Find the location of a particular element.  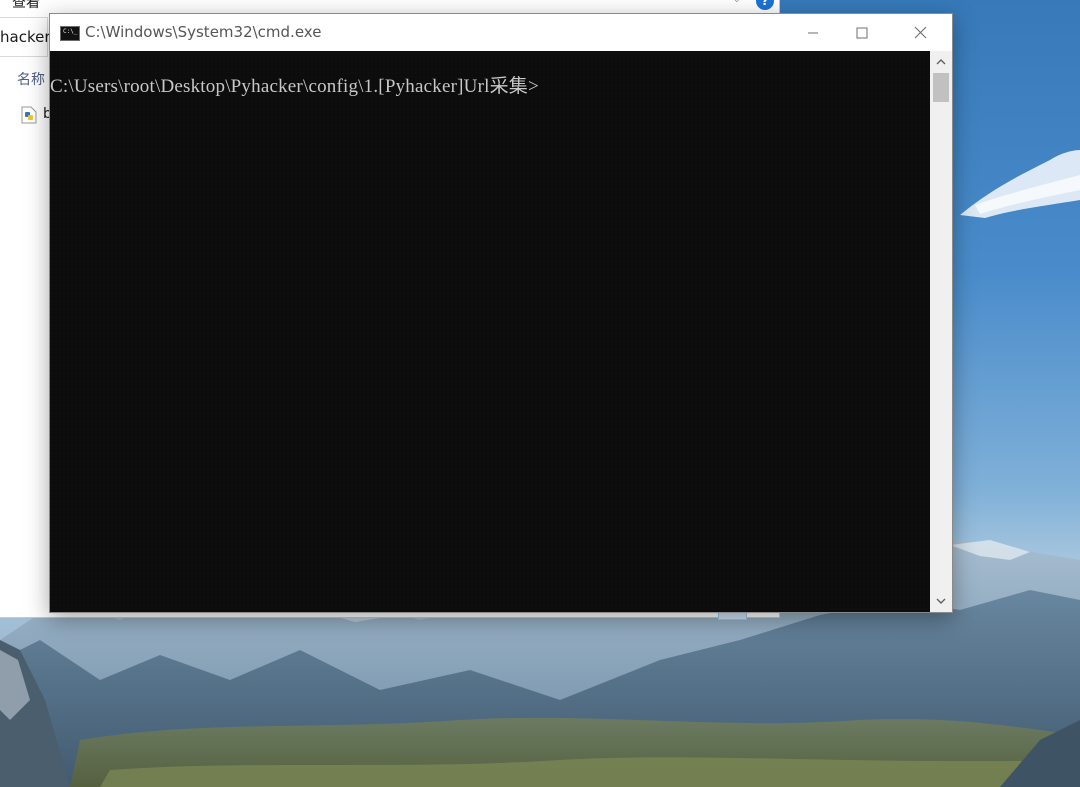

minimize-icon is located at coordinates (813, 32).